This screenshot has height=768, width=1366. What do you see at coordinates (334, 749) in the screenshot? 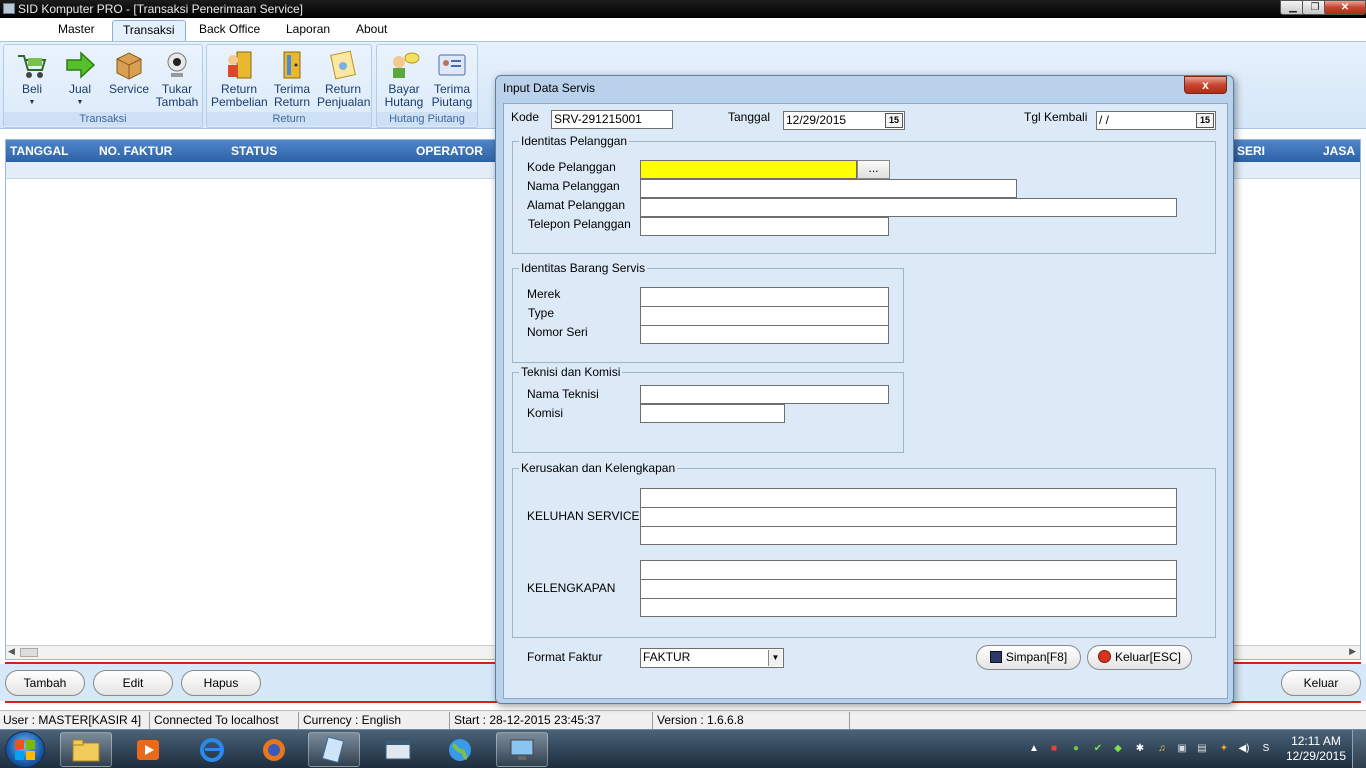
I see `taskbar-notepad` at bounding box center [334, 749].